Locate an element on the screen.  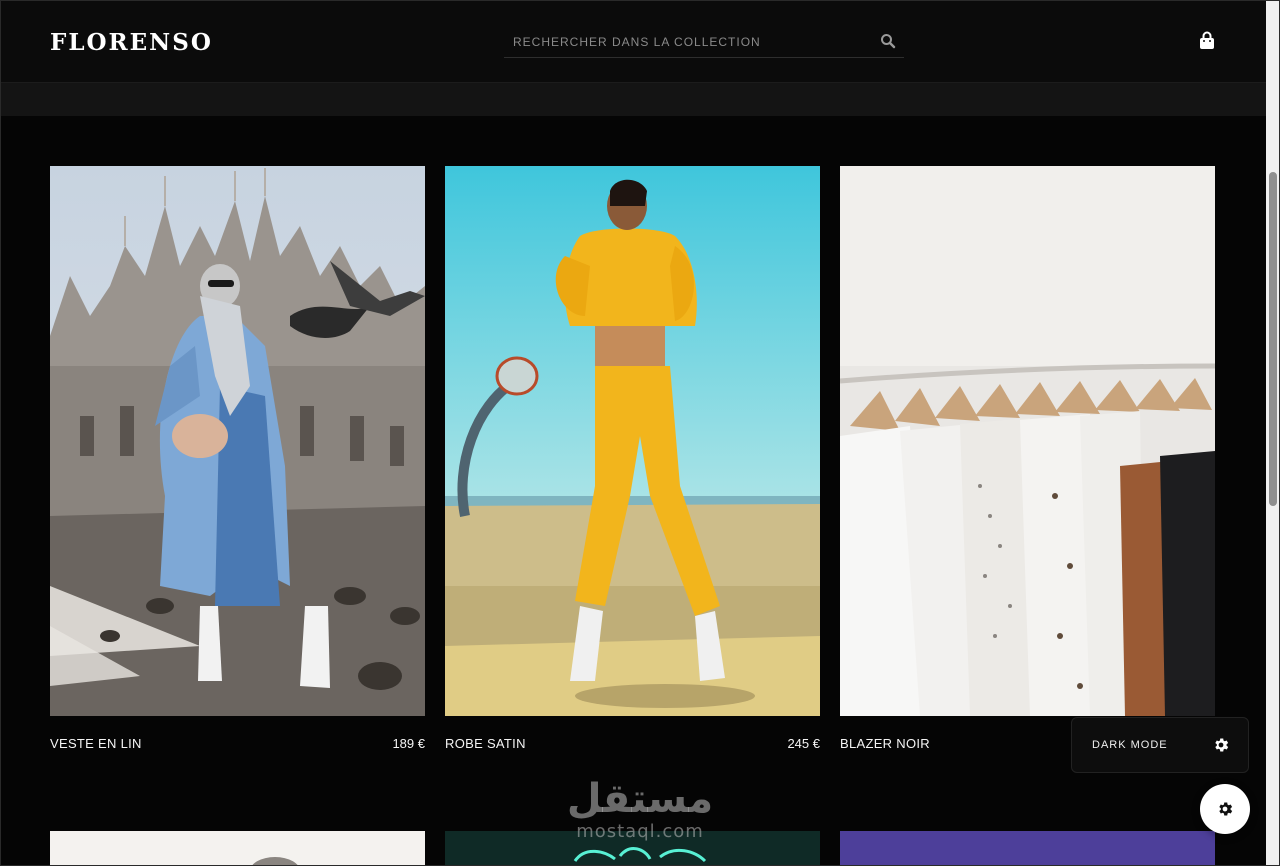
site-header: FLORENSO is located at coordinates (633, 41).